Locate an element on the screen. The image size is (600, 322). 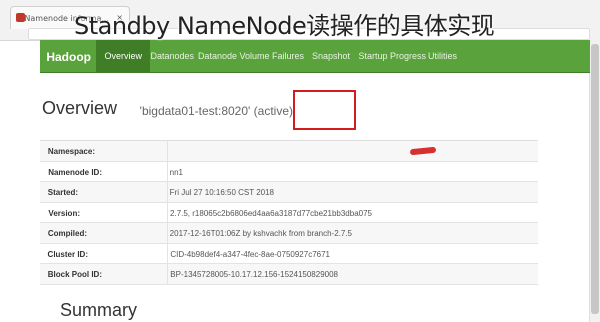
row-label: Block Pool ID: is located at coordinates (75, 274).